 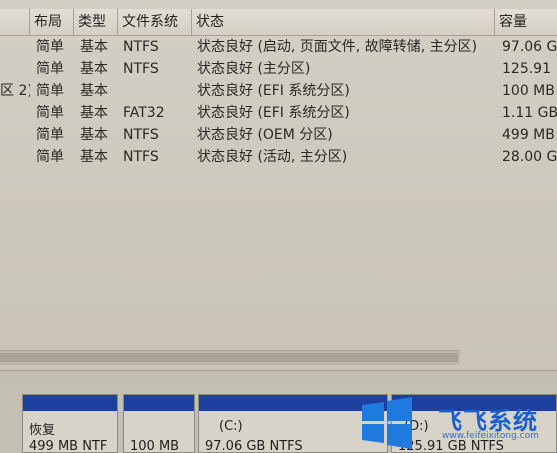 What do you see at coordinates (528, 91) in the screenshot?
I see `volume-capacity: 100 MB` at bounding box center [528, 91].